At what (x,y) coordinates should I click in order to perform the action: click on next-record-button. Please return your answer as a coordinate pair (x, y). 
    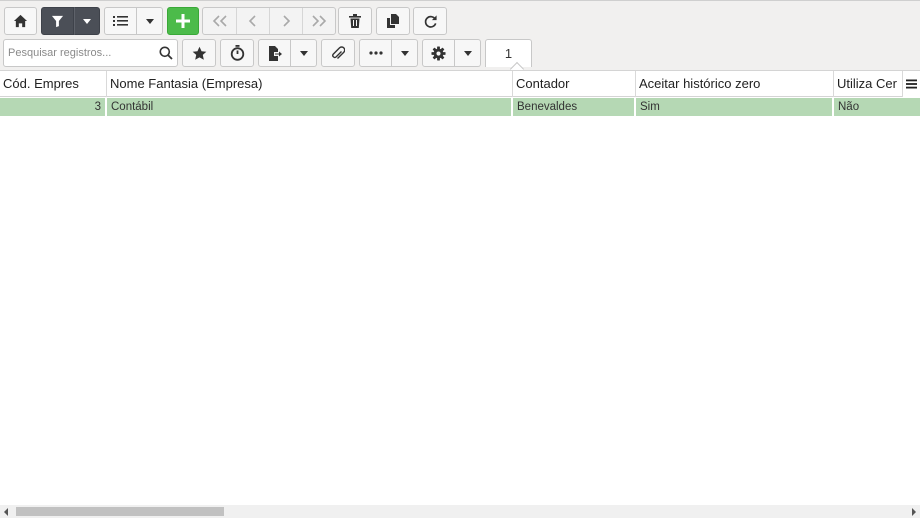
    Looking at the image, I should click on (285, 21).